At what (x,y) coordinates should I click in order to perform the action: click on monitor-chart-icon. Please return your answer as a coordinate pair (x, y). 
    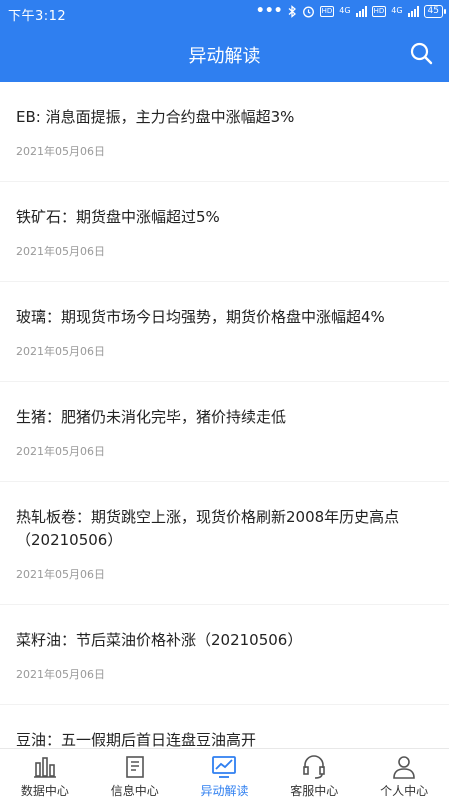
    Looking at the image, I should click on (224, 767).